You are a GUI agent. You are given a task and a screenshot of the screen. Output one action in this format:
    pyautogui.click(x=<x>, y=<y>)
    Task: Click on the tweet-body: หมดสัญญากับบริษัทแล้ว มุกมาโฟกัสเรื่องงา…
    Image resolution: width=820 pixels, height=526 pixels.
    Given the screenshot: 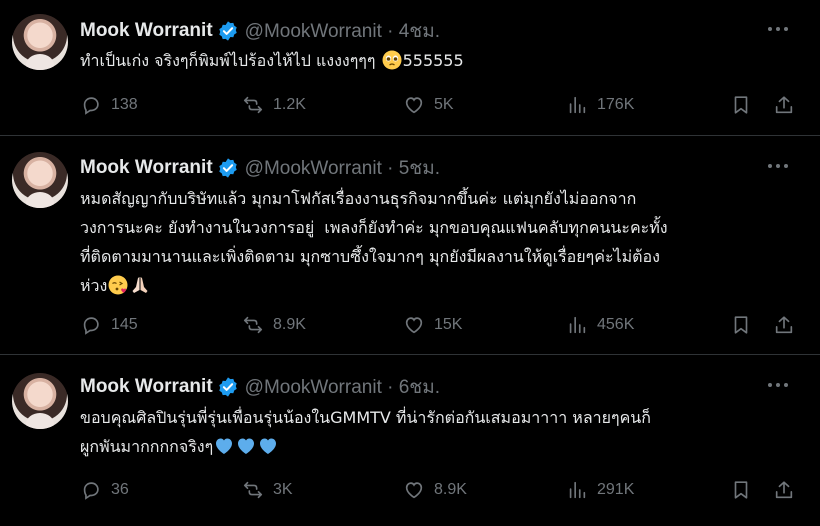 What is the action you would take?
    pyautogui.click(x=374, y=242)
    